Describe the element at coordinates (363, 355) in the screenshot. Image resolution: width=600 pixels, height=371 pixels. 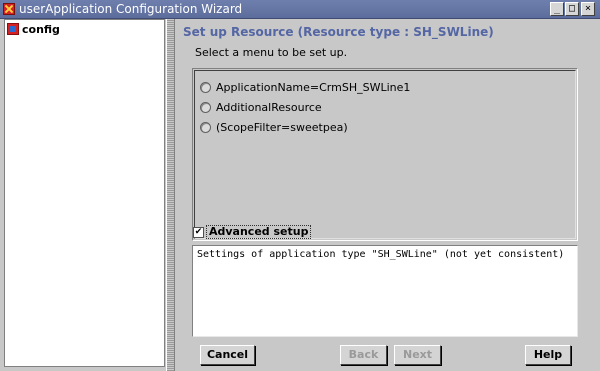
I see `back-button: Back` at that location.